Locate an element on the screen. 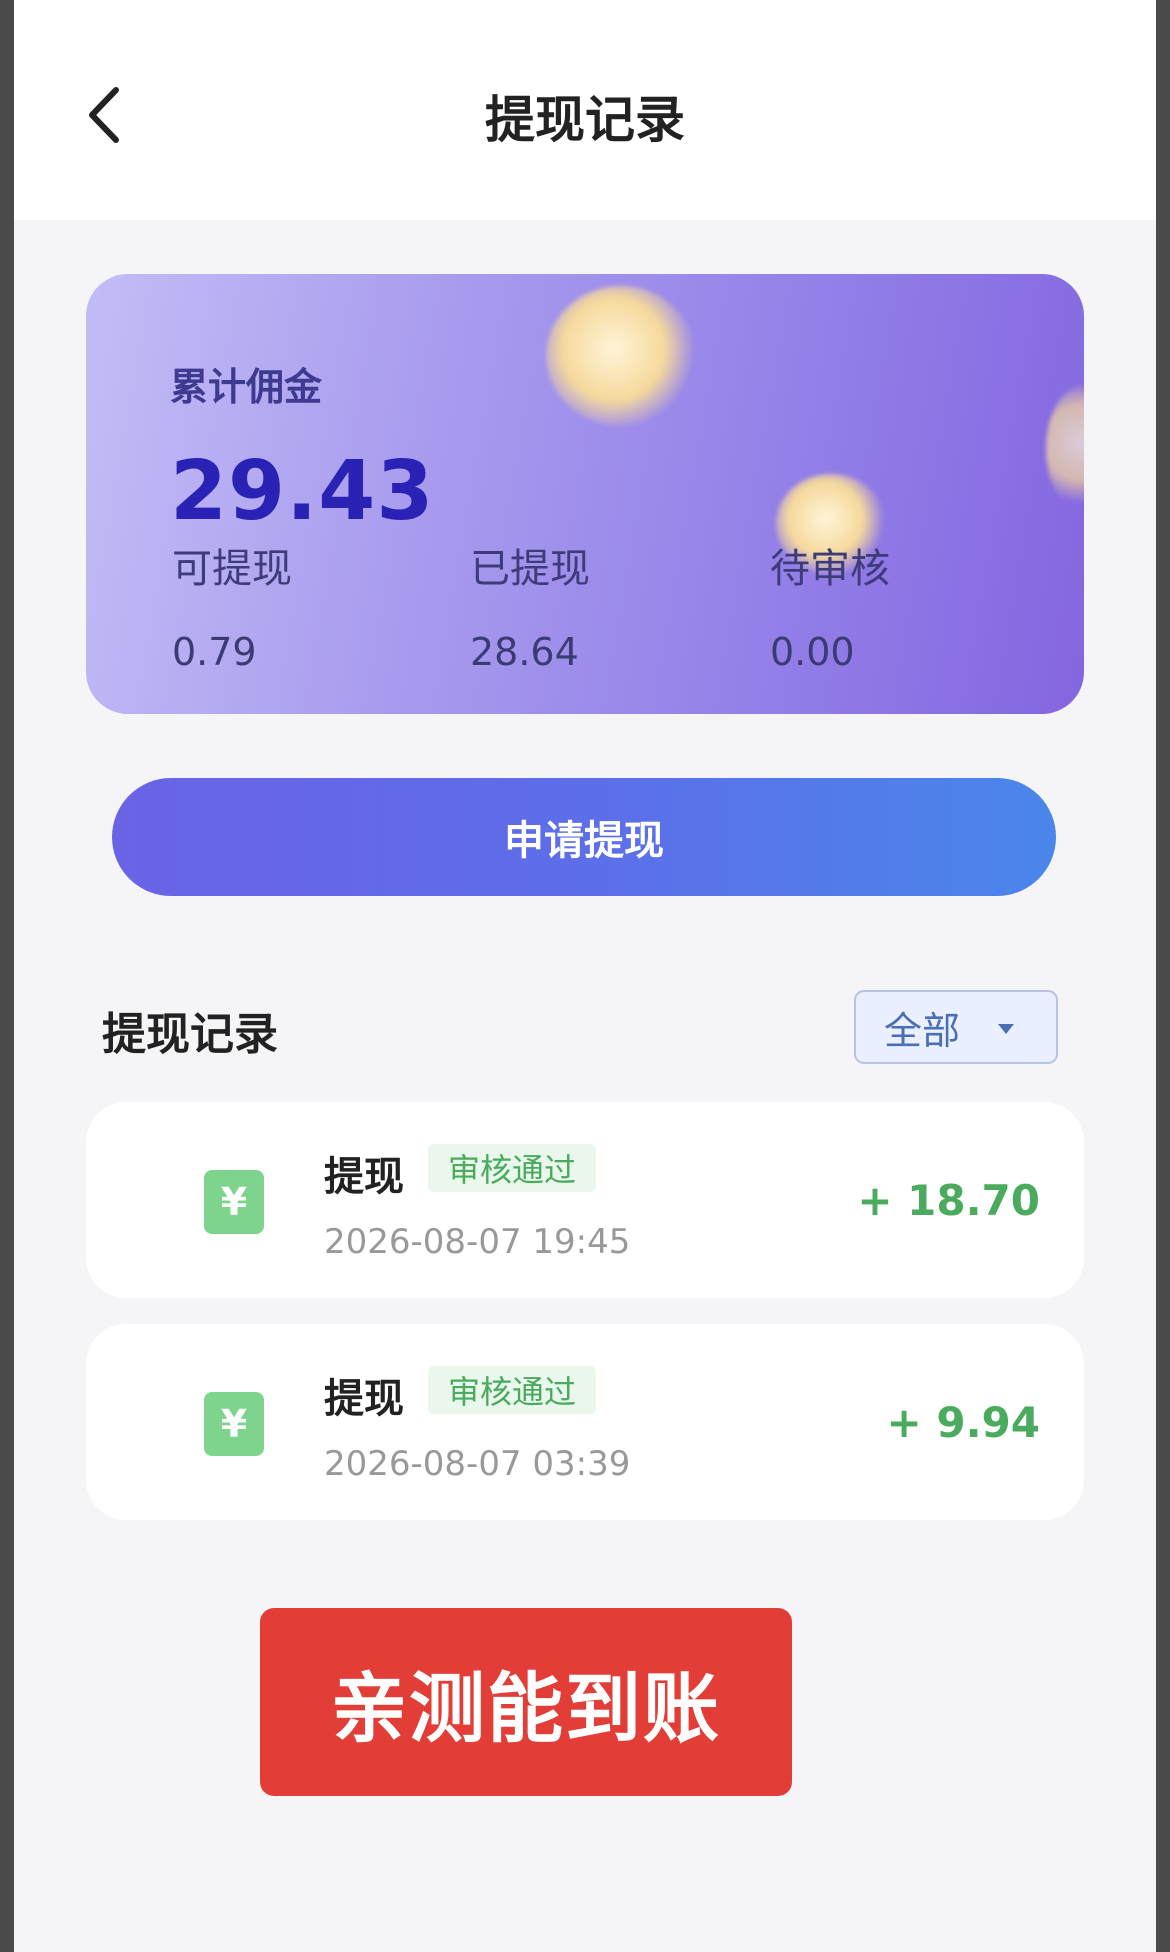 The height and width of the screenshot is (1952, 1170). total-commission-value: 29.43 is located at coordinates (302, 491).